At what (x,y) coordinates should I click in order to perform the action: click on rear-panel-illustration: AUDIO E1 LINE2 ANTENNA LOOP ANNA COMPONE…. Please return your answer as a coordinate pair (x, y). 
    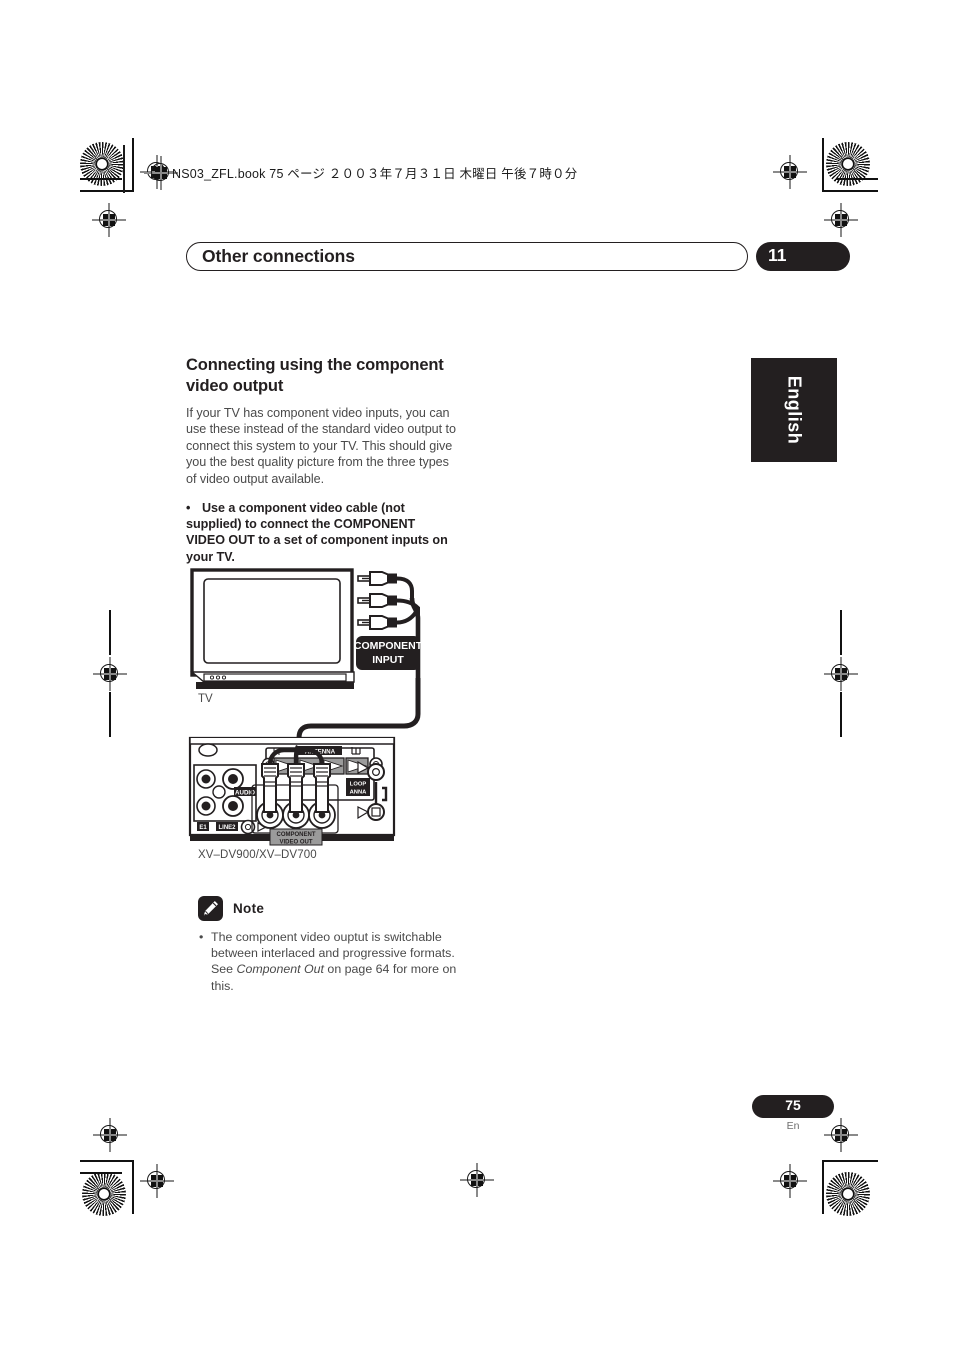
    Looking at the image, I should click on (292, 791).